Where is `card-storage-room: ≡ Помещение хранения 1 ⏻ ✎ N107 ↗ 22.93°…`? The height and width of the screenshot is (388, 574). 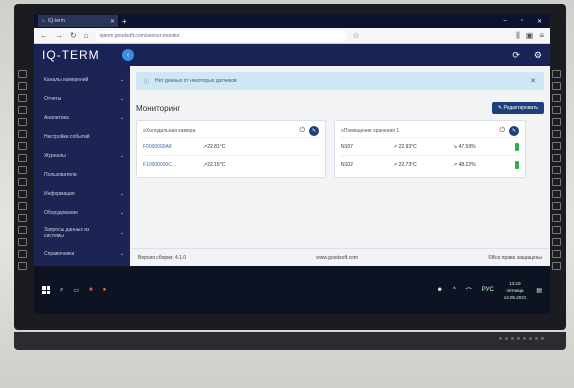 card-storage-room: ≡ Помещение хранения 1 ⏻ ✎ N107 ↗ 22.93°… is located at coordinates (430, 149).